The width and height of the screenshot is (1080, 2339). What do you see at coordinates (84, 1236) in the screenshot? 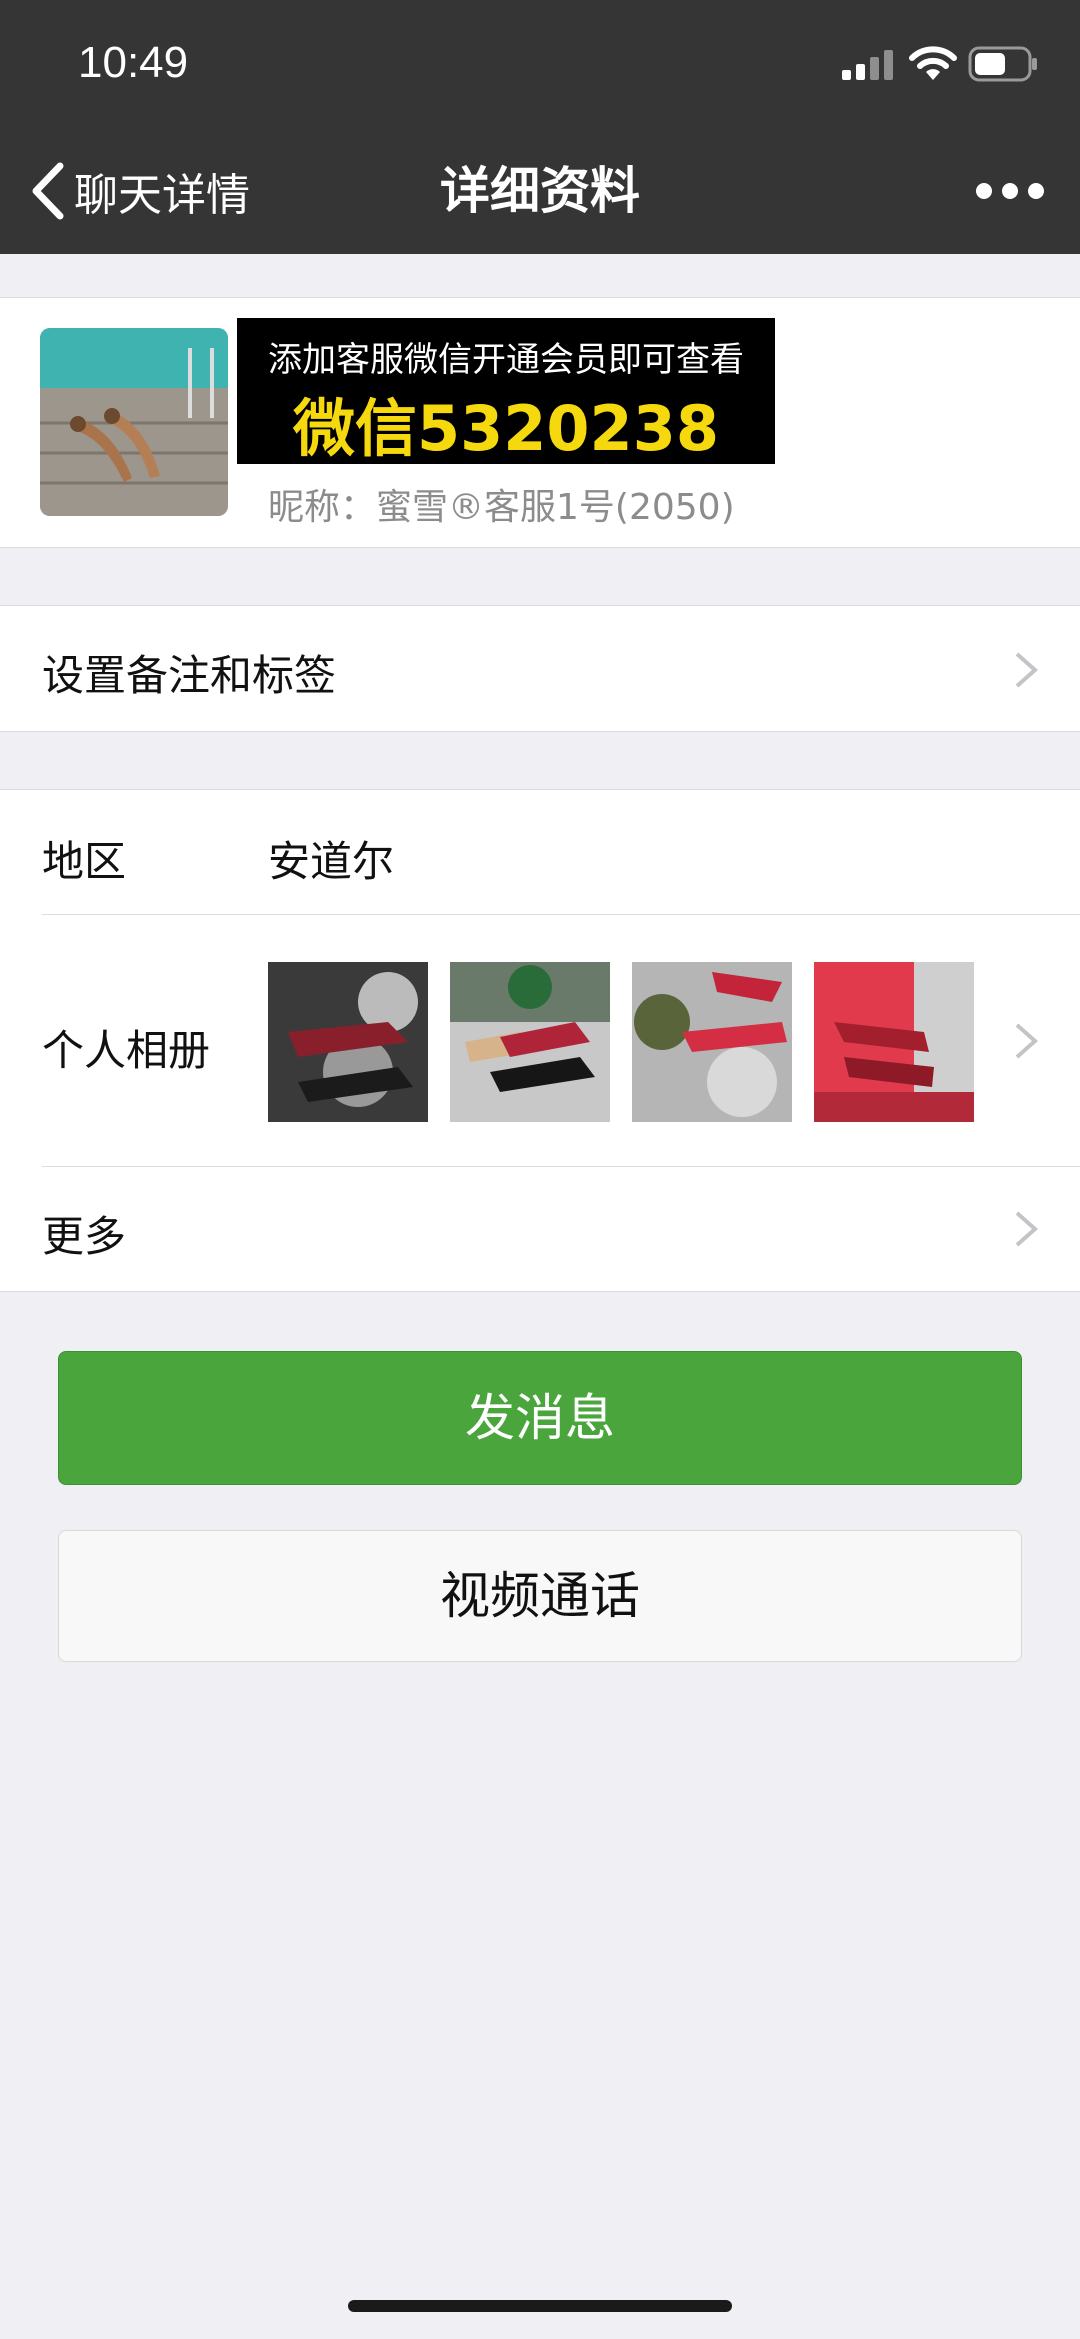
I see `more-label: 更多` at bounding box center [84, 1236].